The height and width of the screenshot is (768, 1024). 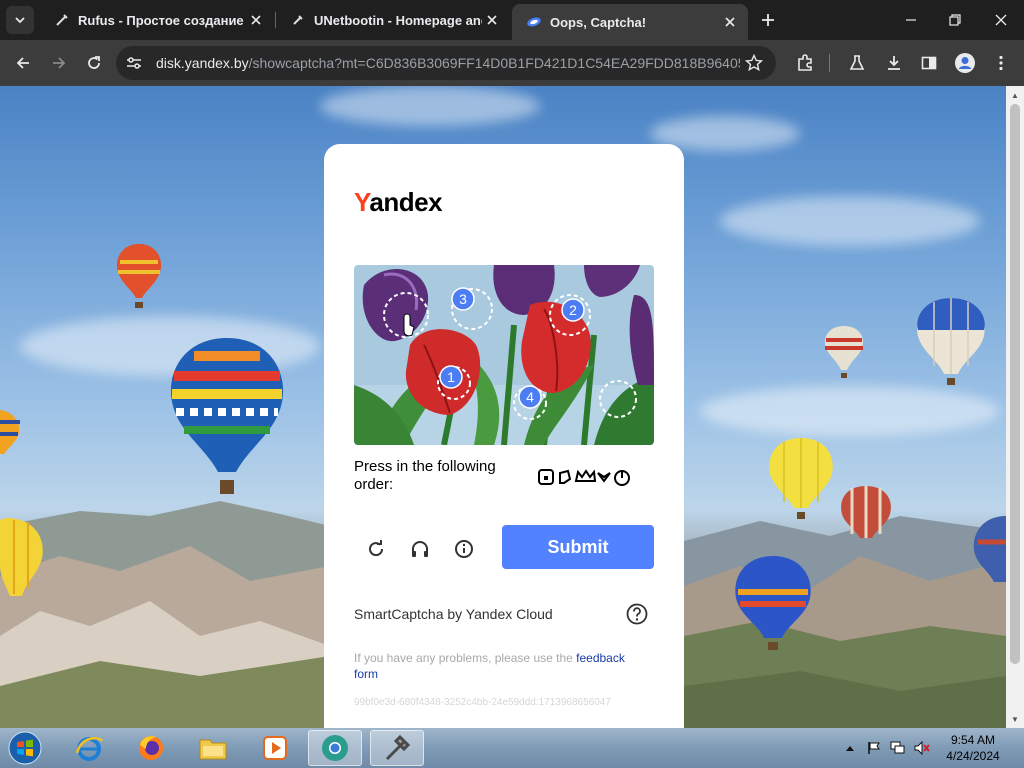 What do you see at coordinates (1015, 384) in the screenshot?
I see `scrollbar-thumb` at bounding box center [1015, 384].